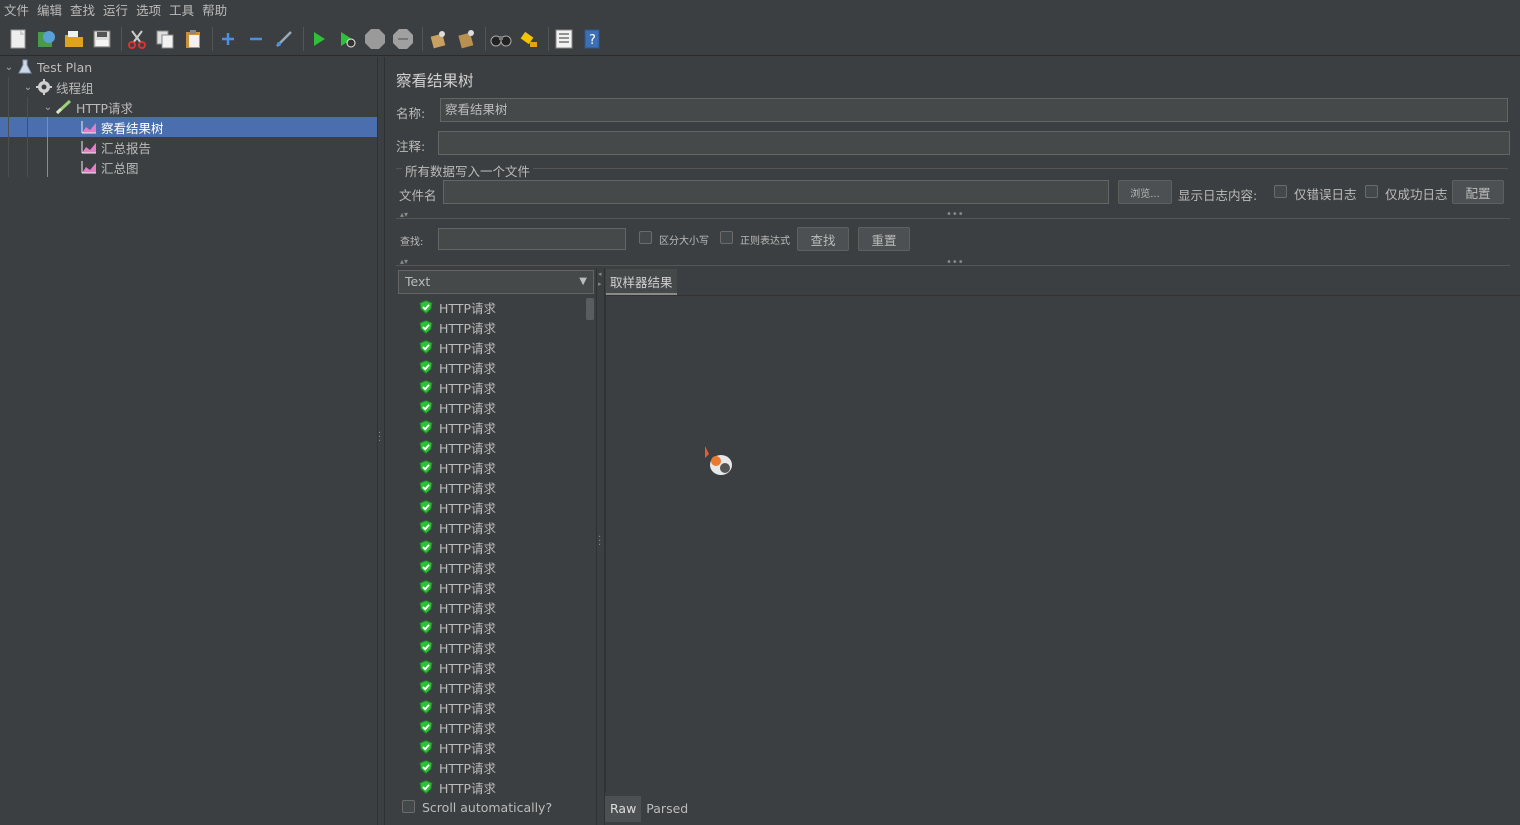  I want to click on errors-only-checkbox, so click(1280, 191).